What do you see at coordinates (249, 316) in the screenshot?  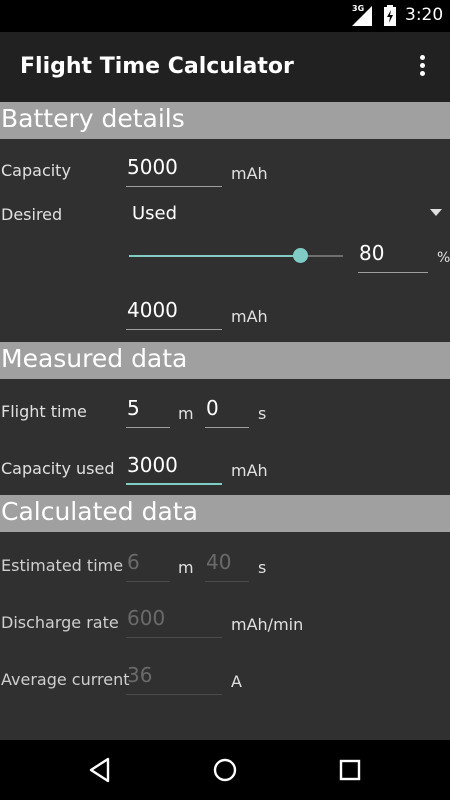 I see `desired-capacity-unit: mAh` at bounding box center [249, 316].